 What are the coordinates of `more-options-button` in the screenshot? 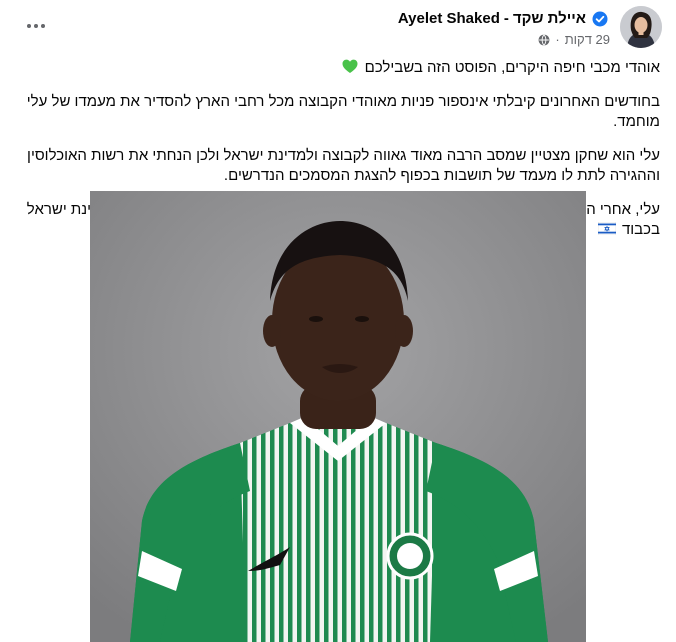 It's located at (36, 26).